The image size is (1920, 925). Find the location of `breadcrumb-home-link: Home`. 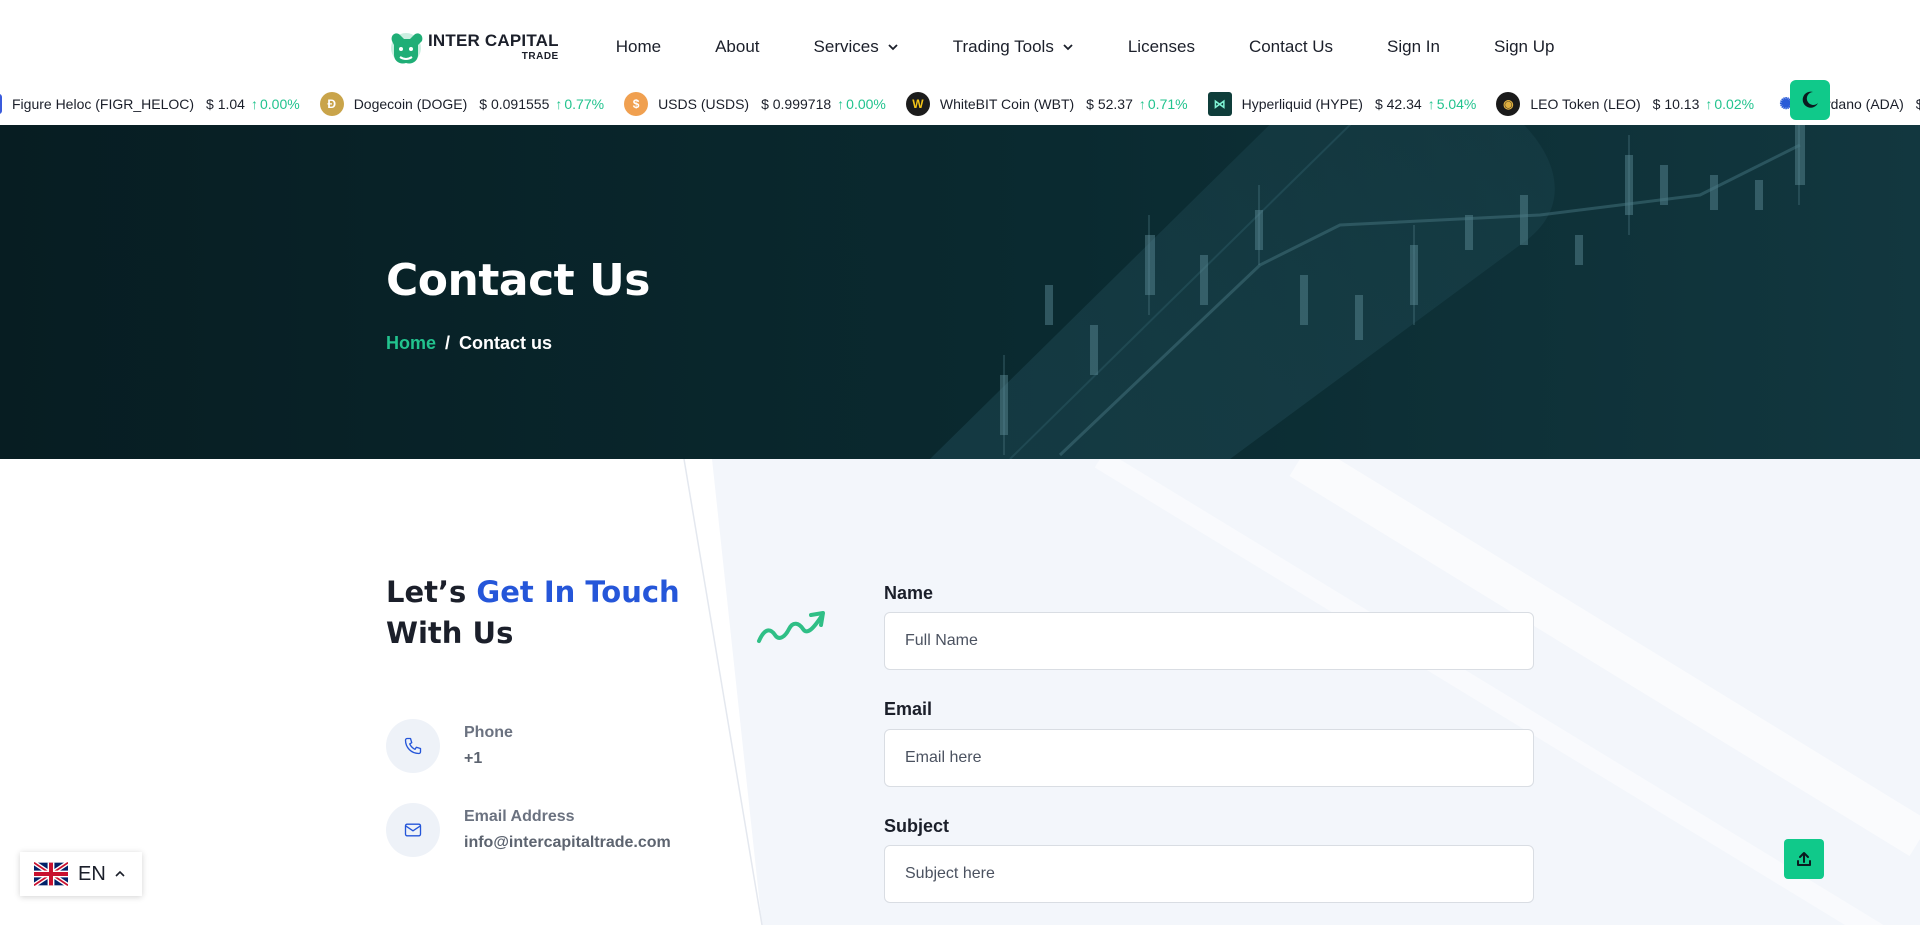

breadcrumb-home-link: Home is located at coordinates (411, 343).